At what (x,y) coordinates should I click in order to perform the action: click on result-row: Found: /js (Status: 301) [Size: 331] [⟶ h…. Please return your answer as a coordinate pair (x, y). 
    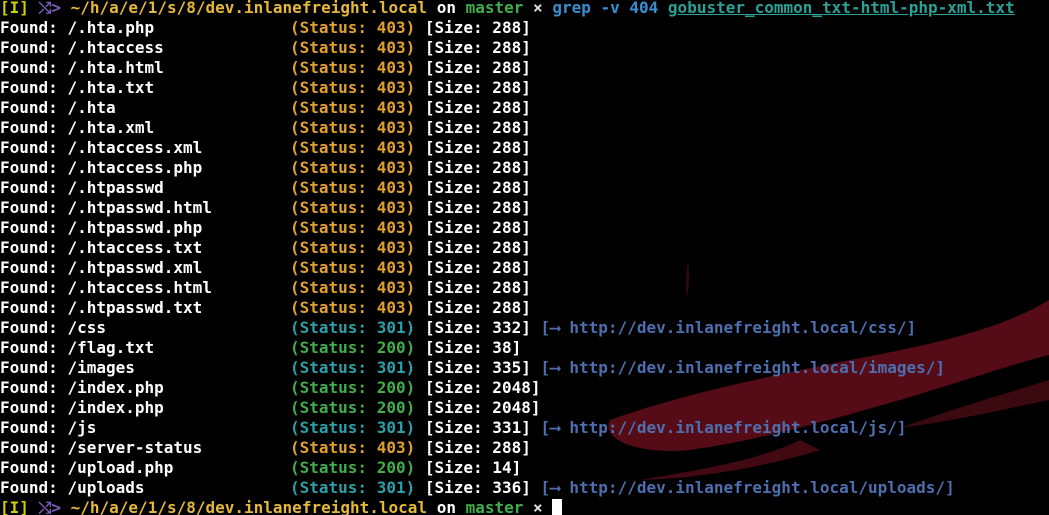
    Looking at the image, I should click on (524, 428).